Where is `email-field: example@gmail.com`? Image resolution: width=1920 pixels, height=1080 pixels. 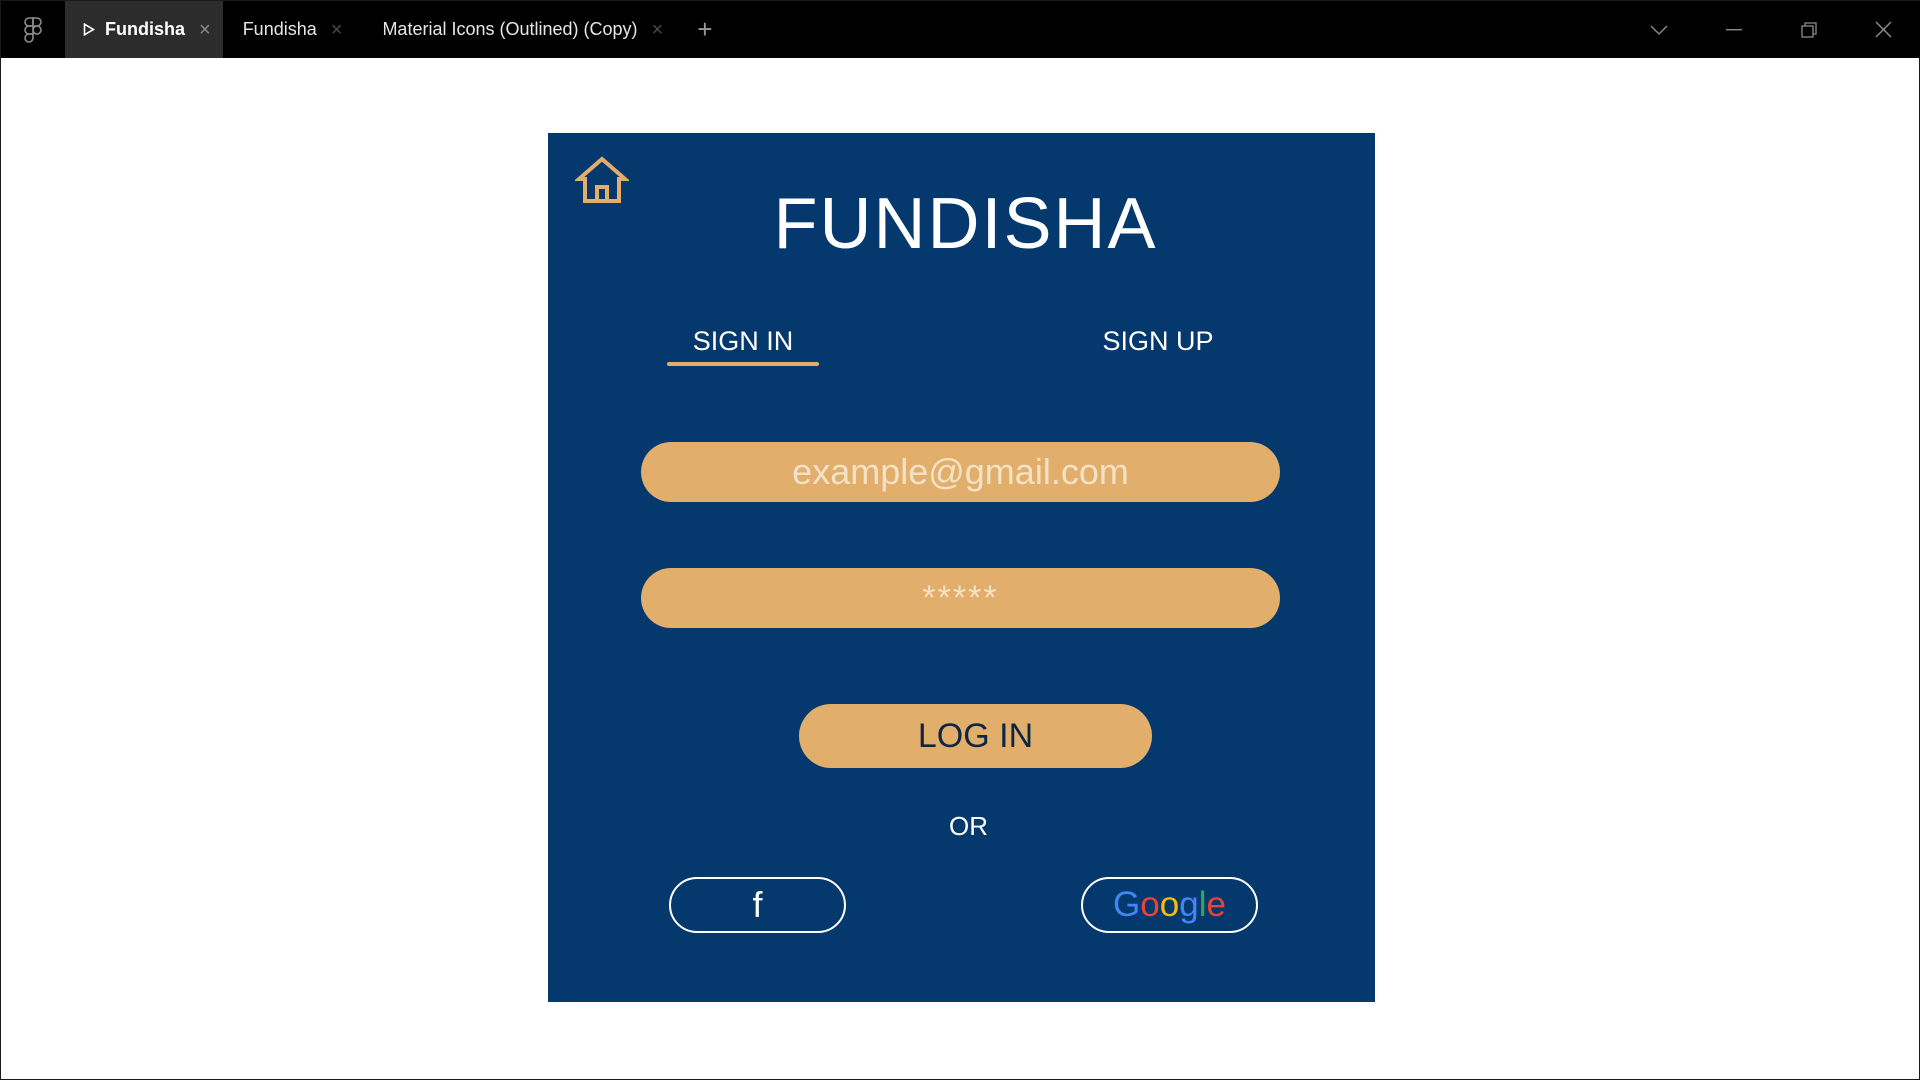 email-field: example@gmail.com is located at coordinates (960, 472).